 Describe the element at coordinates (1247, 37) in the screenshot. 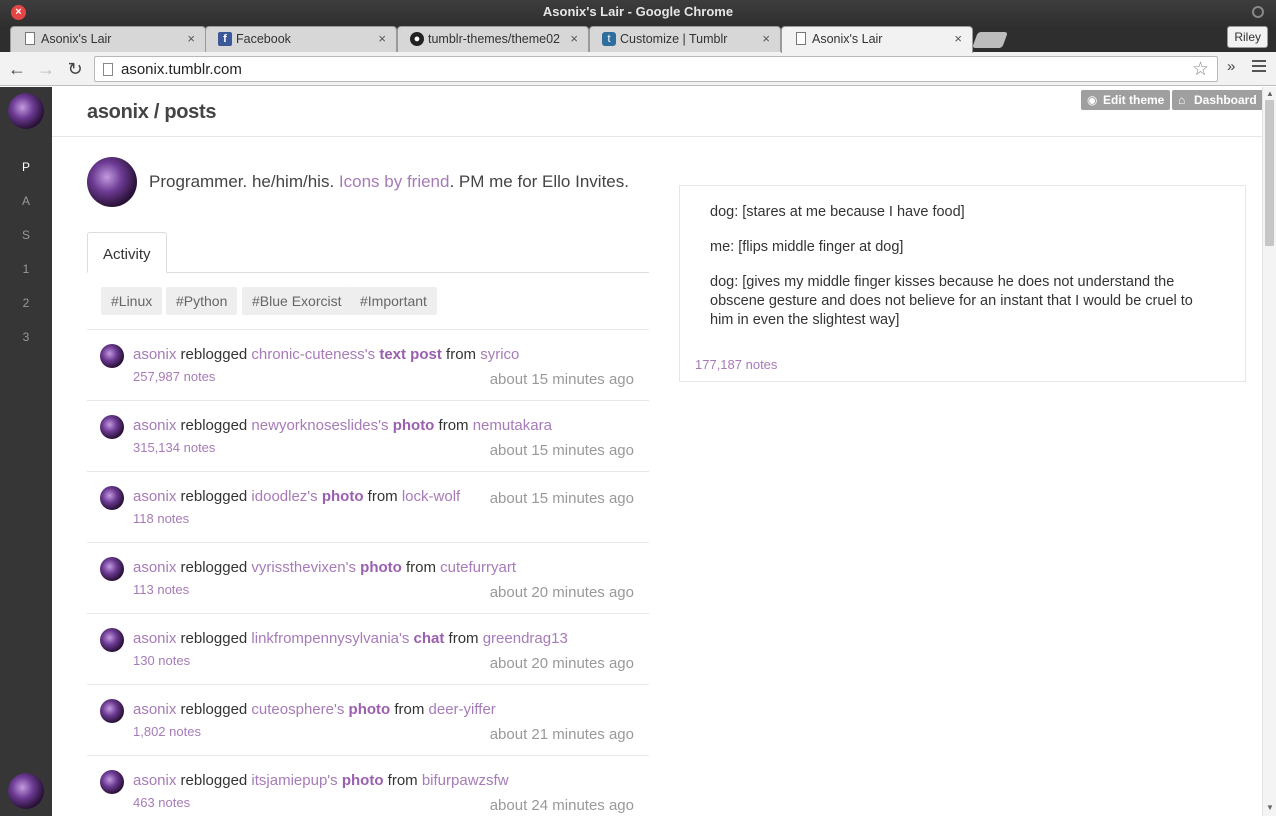

I see `profile-button: Riley` at that location.